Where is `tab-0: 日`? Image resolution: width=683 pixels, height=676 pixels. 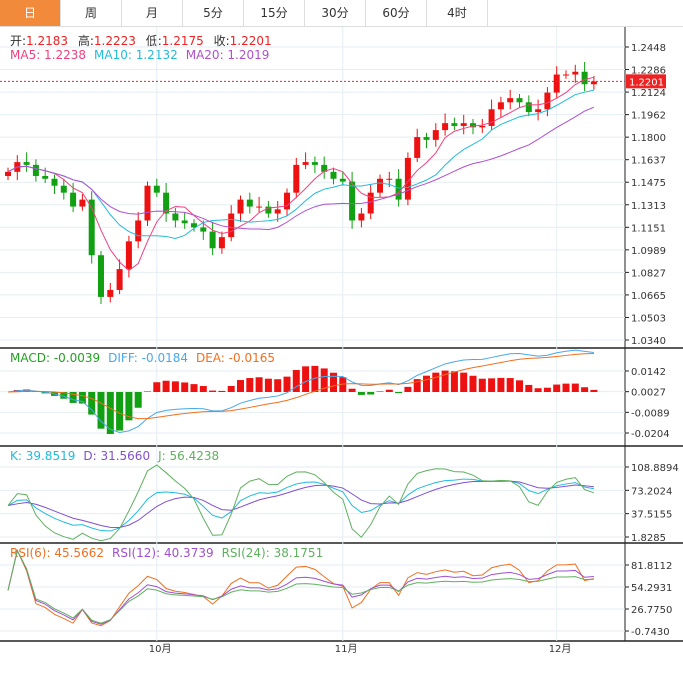 tab-0: 日 is located at coordinates (30, 13).